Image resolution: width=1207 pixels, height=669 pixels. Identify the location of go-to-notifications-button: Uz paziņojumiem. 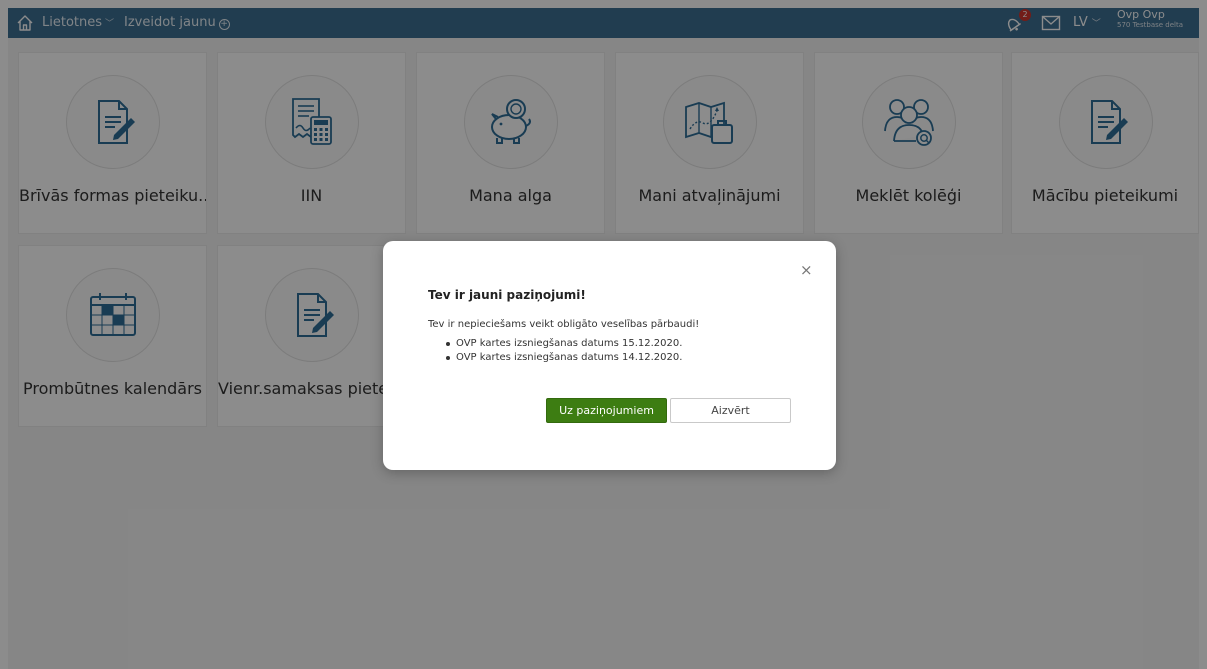
(606, 410).